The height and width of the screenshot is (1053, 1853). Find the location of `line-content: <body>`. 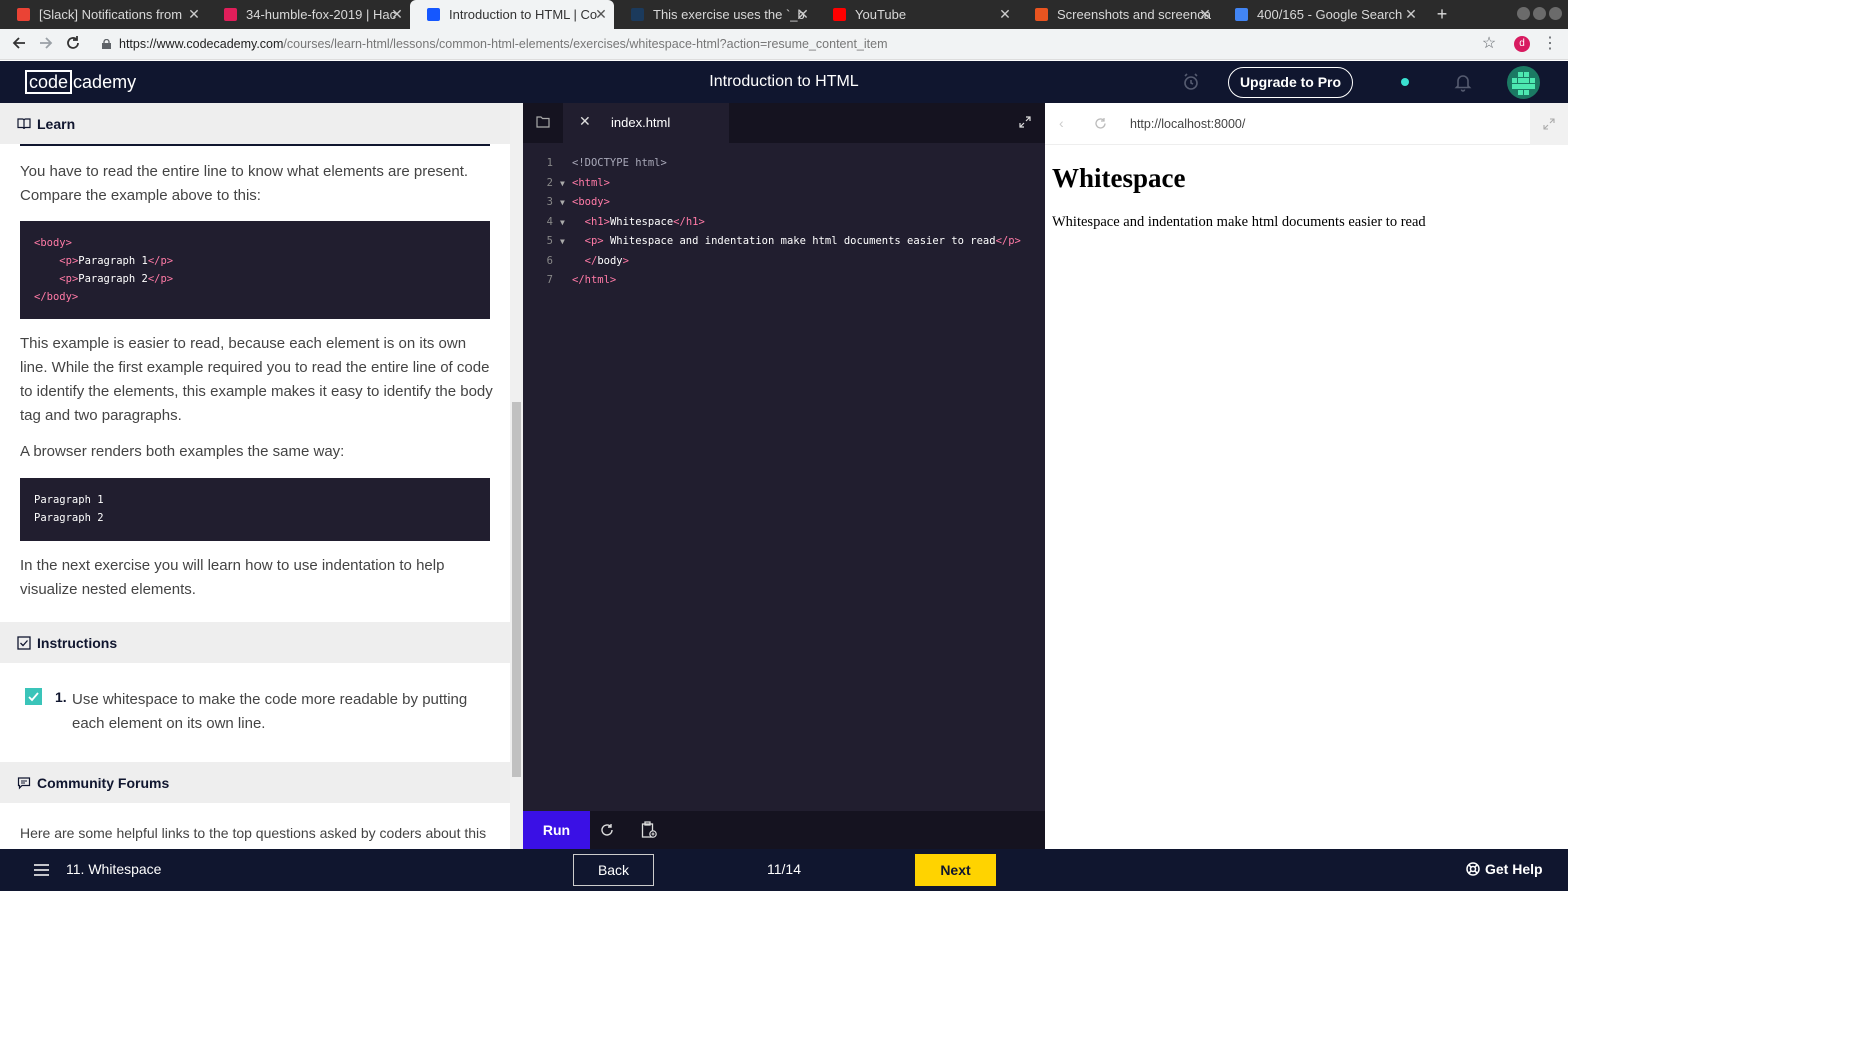

line-content: <body> is located at coordinates (591, 203).